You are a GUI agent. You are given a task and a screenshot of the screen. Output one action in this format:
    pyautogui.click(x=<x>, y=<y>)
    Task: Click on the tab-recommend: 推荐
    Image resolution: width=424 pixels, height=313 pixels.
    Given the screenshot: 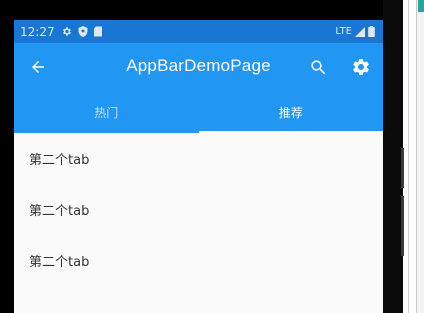 What is the action you would take?
    pyautogui.click(x=290, y=112)
    